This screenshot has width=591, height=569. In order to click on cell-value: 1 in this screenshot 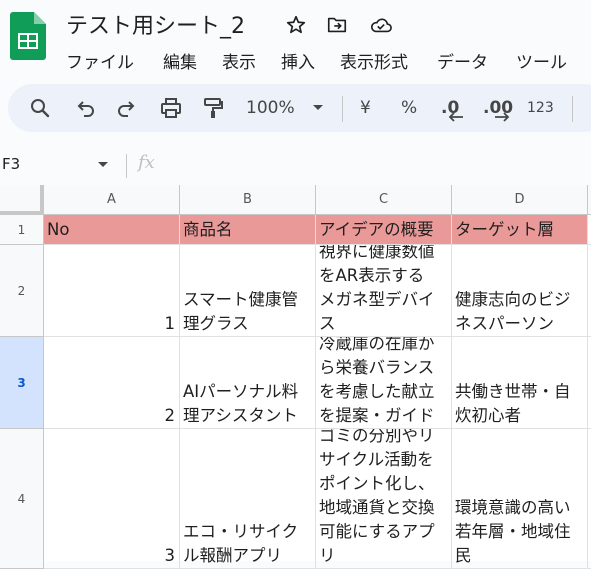, I will do `click(170, 323)`.